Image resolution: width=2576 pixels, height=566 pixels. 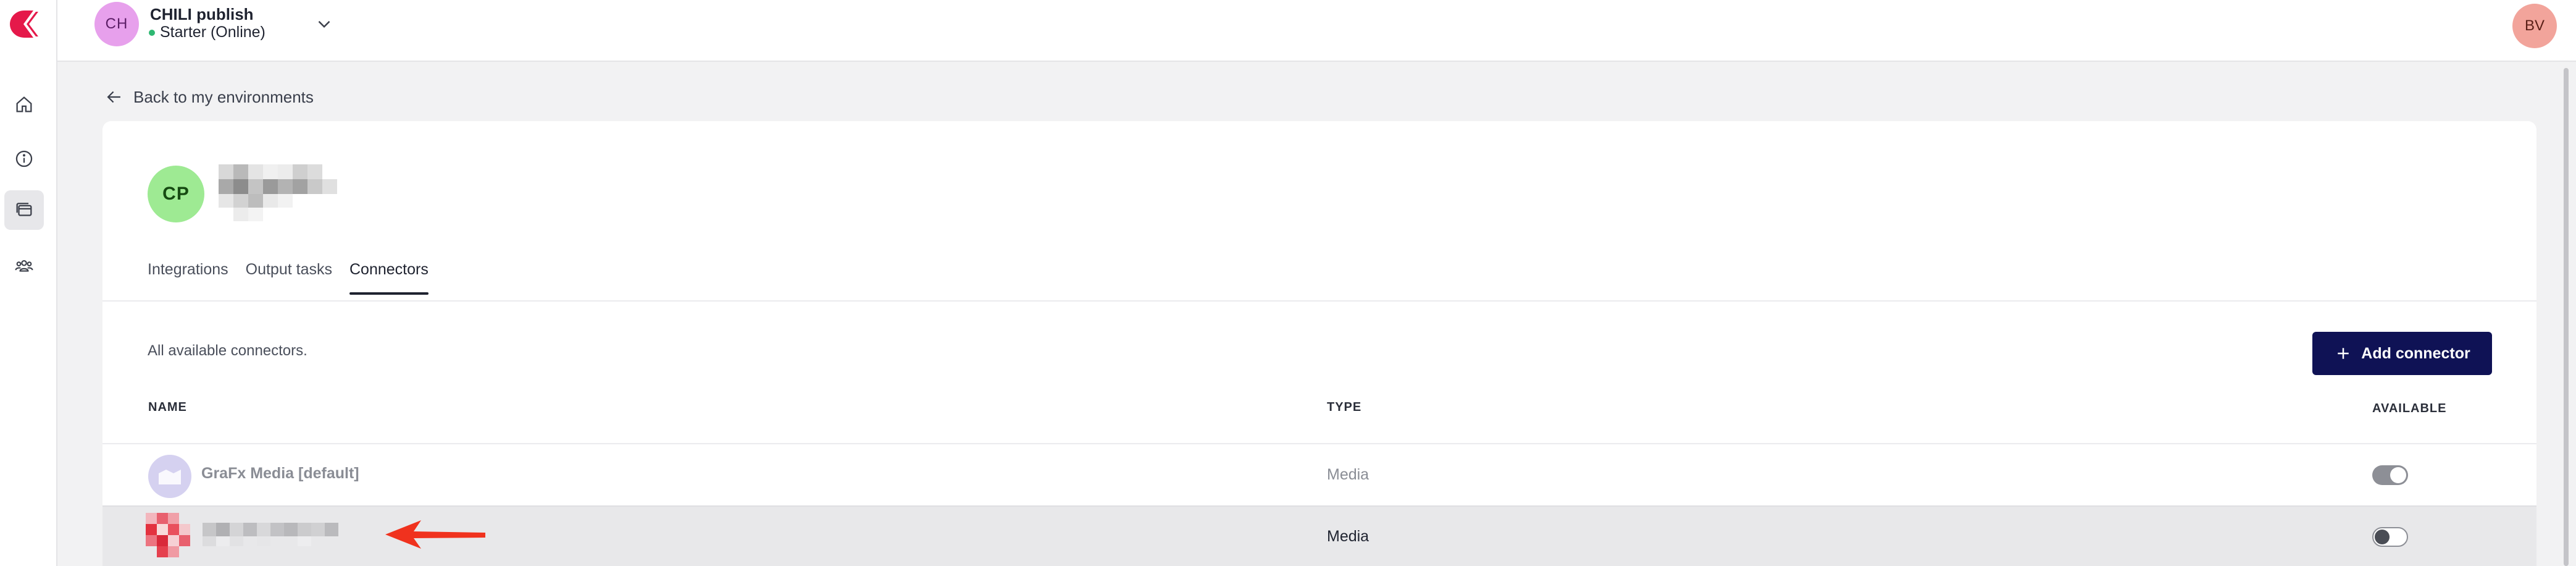 What do you see at coordinates (24, 24) in the screenshot?
I see `chili-logo` at bounding box center [24, 24].